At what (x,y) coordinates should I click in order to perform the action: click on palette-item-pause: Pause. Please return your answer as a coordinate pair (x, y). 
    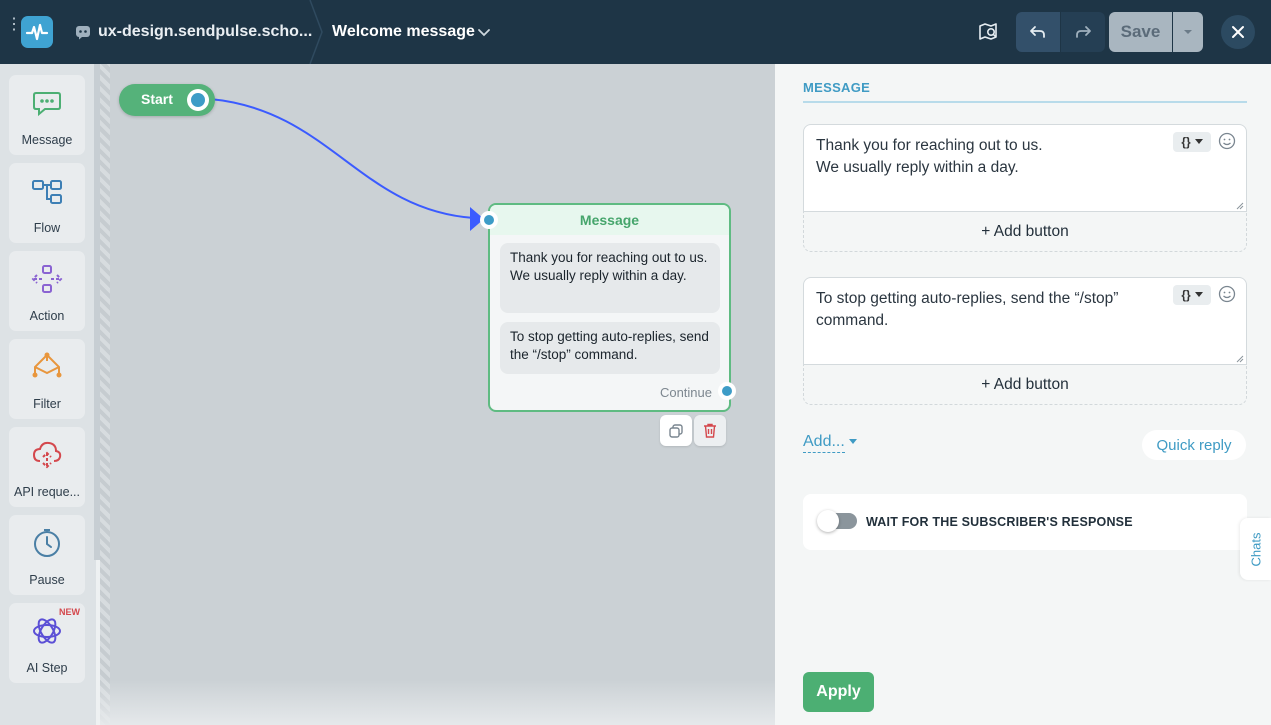
    Looking at the image, I should click on (47, 555).